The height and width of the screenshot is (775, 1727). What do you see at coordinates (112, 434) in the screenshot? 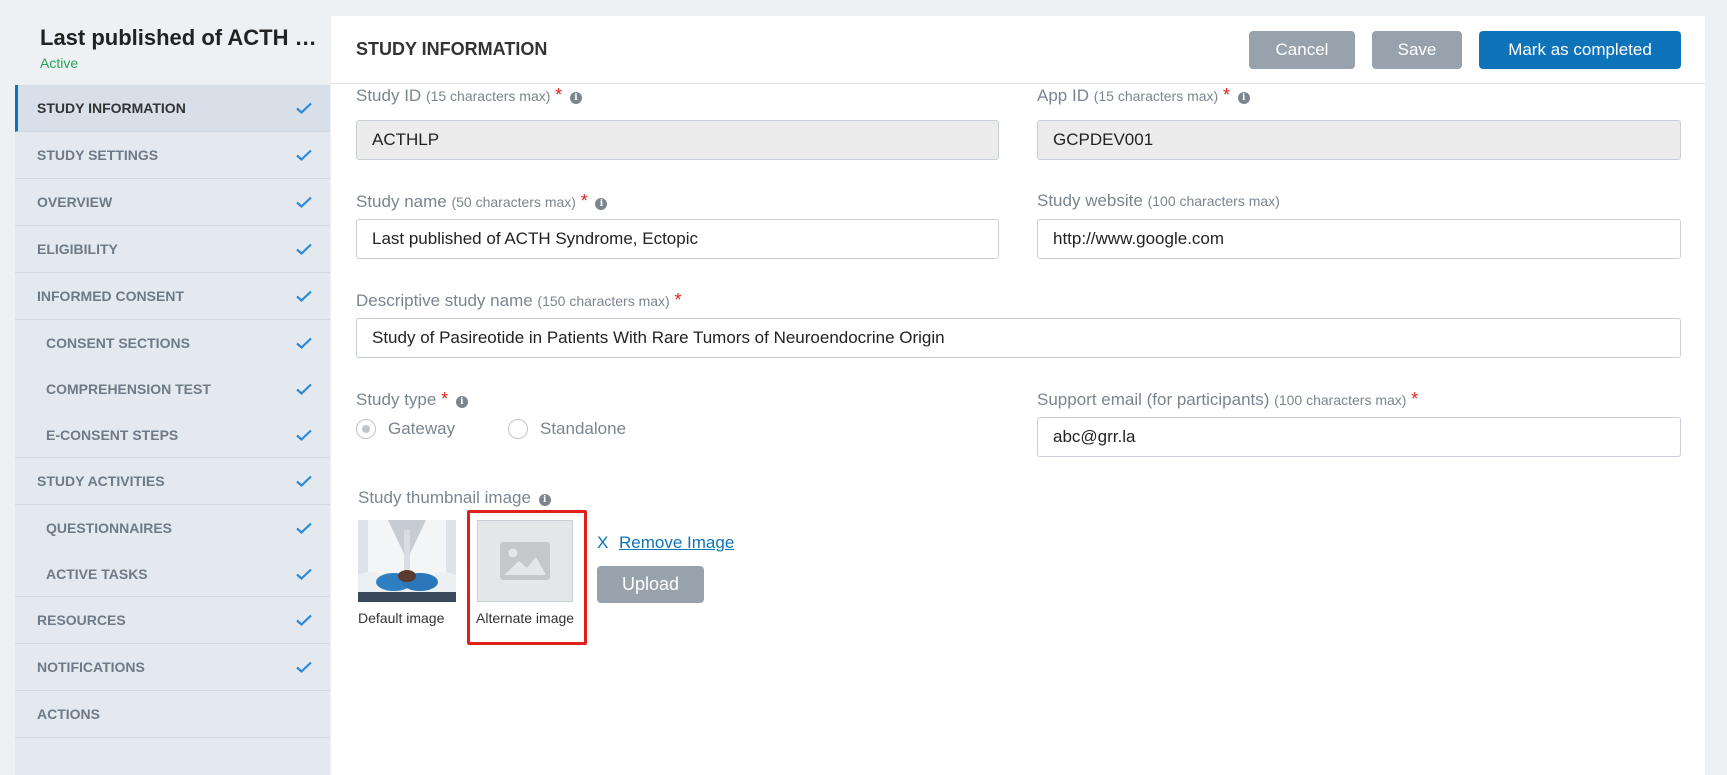
I see `sidebar-item-label: E-CONSENT STEPS` at bounding box center [112, 434].